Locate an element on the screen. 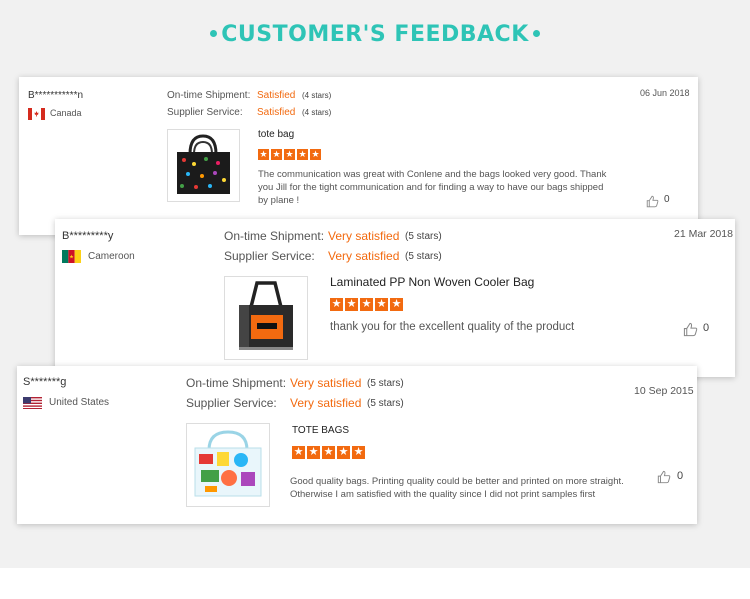 Image resolution: width=750 pixels, height=599 pixels. black-tote-bag-image is located at coordinates (203, 164).